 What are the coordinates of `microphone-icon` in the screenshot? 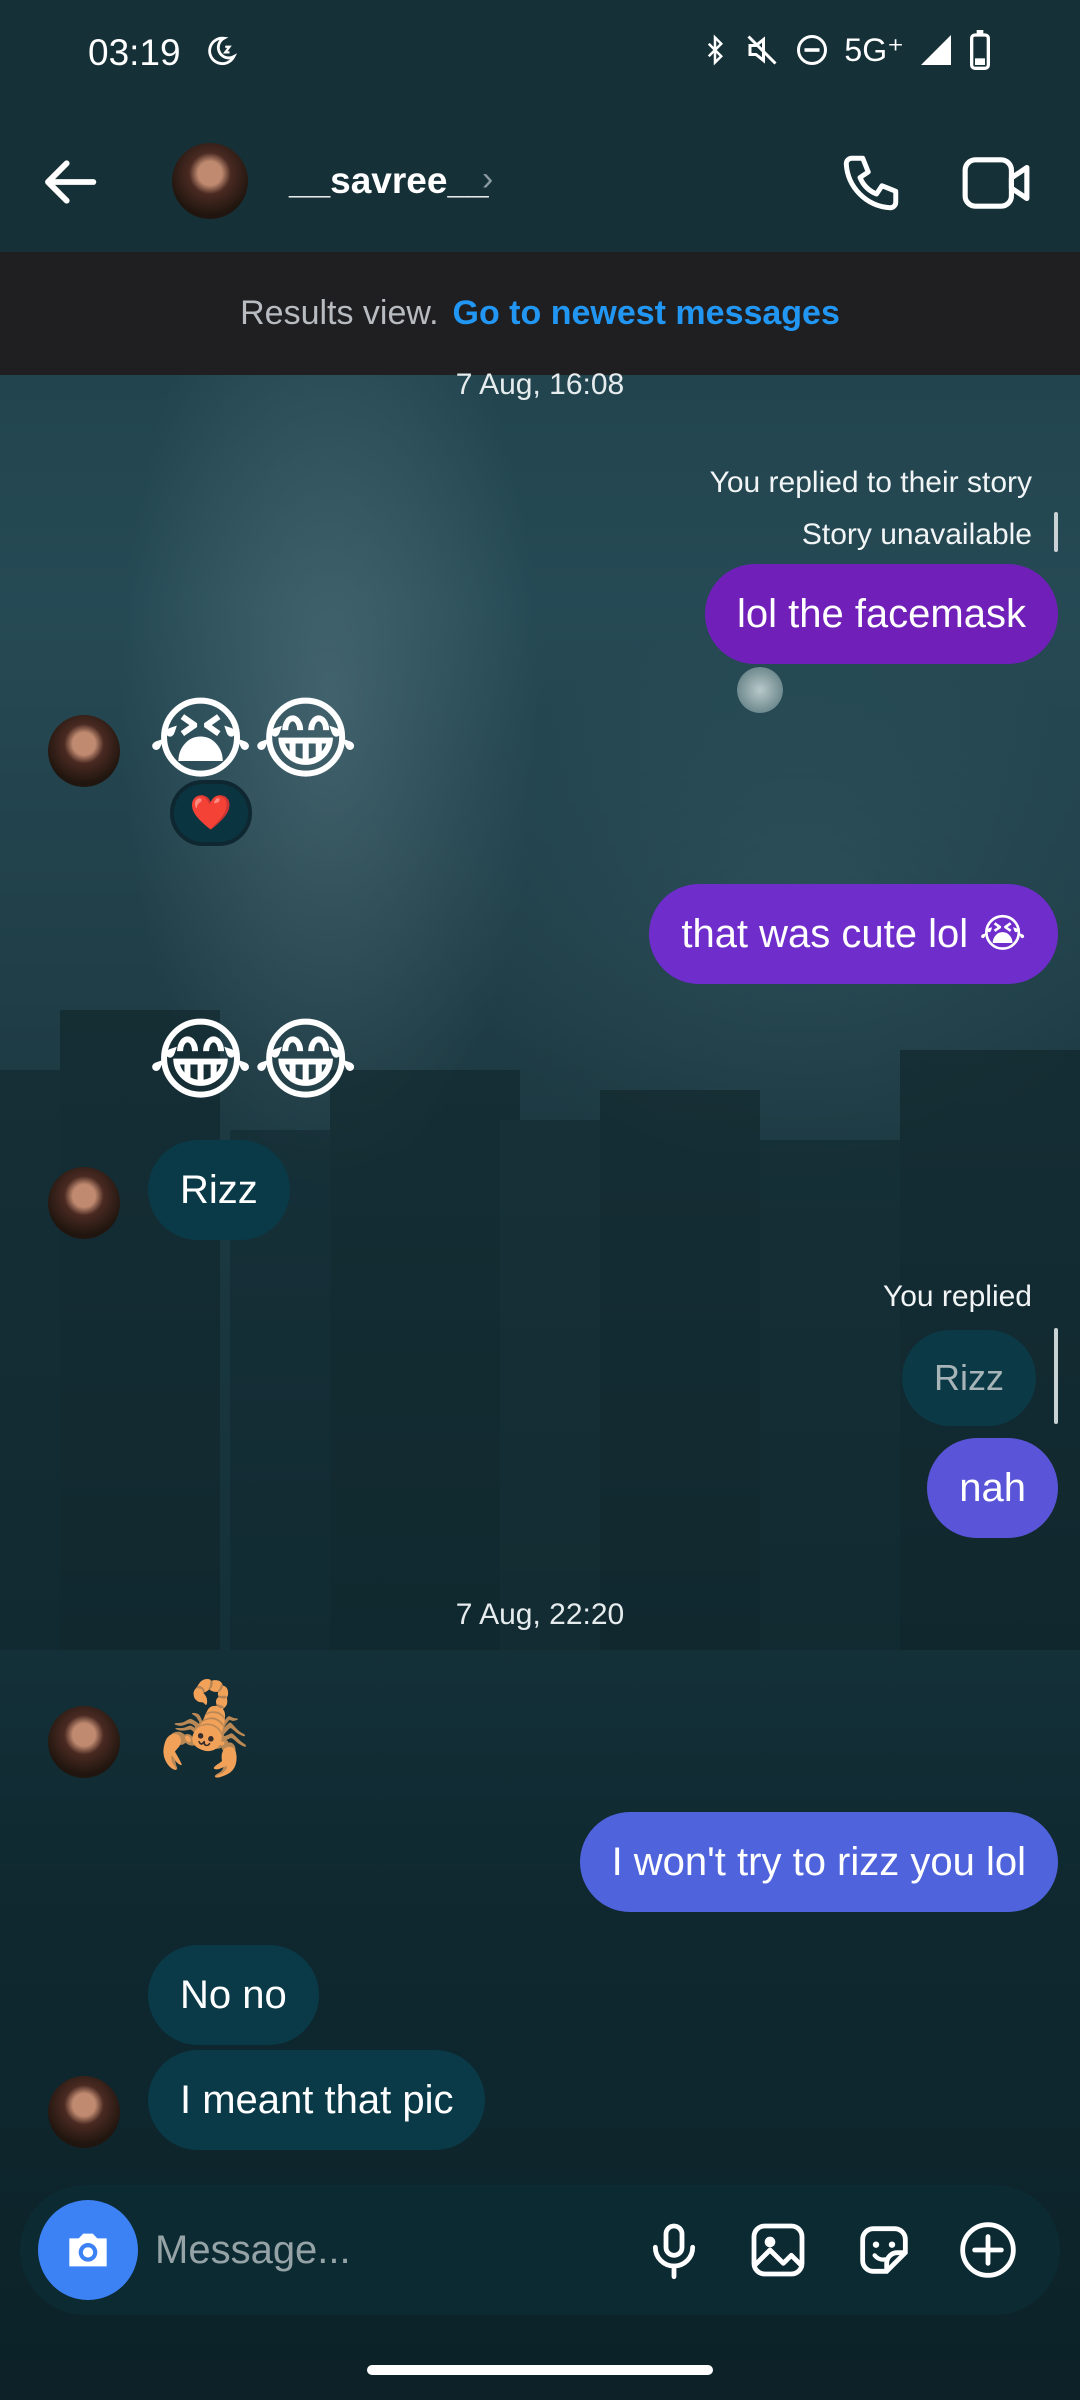 It's located at (674, 2250).